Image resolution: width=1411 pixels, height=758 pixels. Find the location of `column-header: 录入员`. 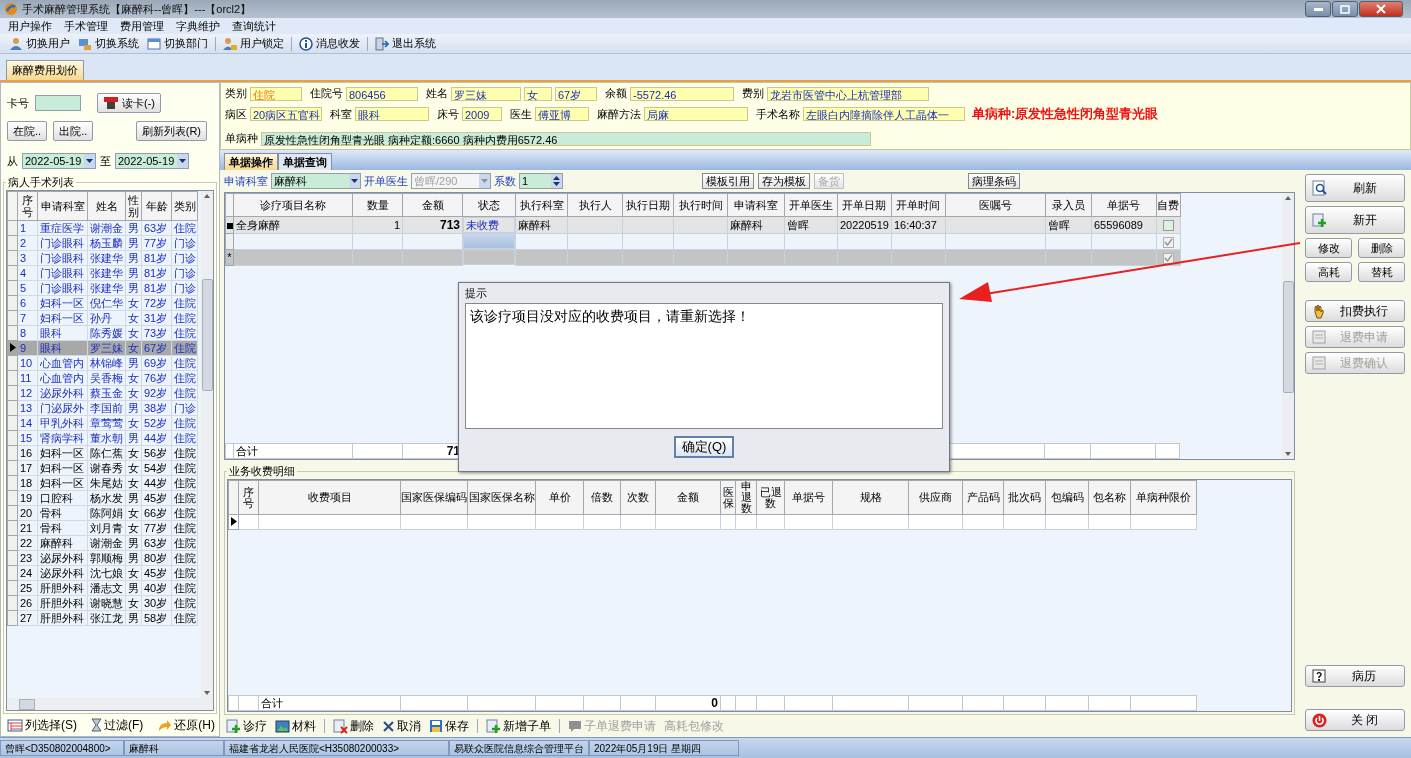

column-header: 录入员 is located at coordinates (1068, 205).